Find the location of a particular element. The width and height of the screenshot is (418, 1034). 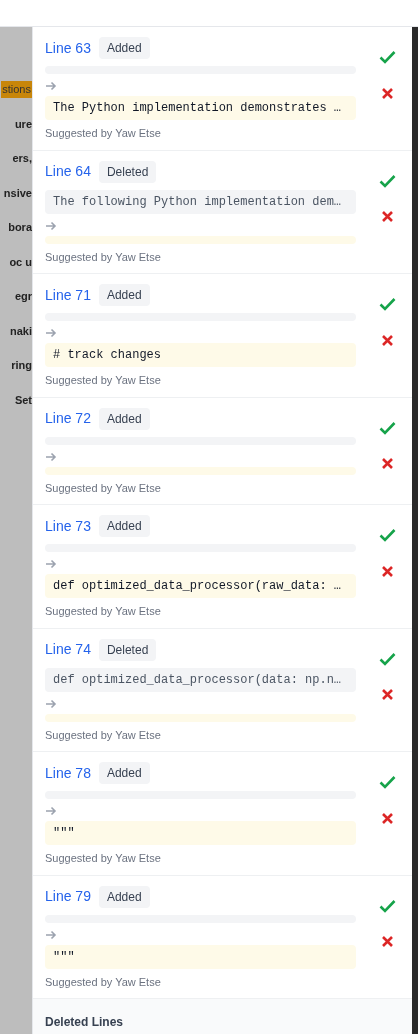

page-text-fragment: ure is located at coordinates (23, 124).